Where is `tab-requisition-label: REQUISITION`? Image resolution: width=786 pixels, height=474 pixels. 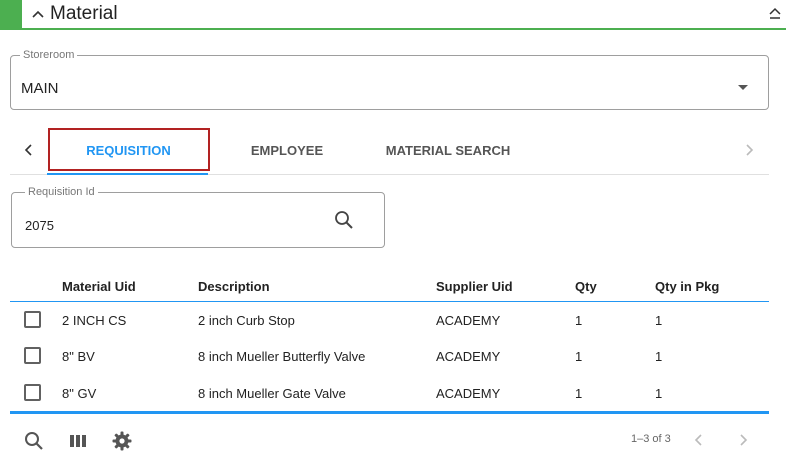 tab-requisition-label: REQUISITION is located at coordinates (128, 150).